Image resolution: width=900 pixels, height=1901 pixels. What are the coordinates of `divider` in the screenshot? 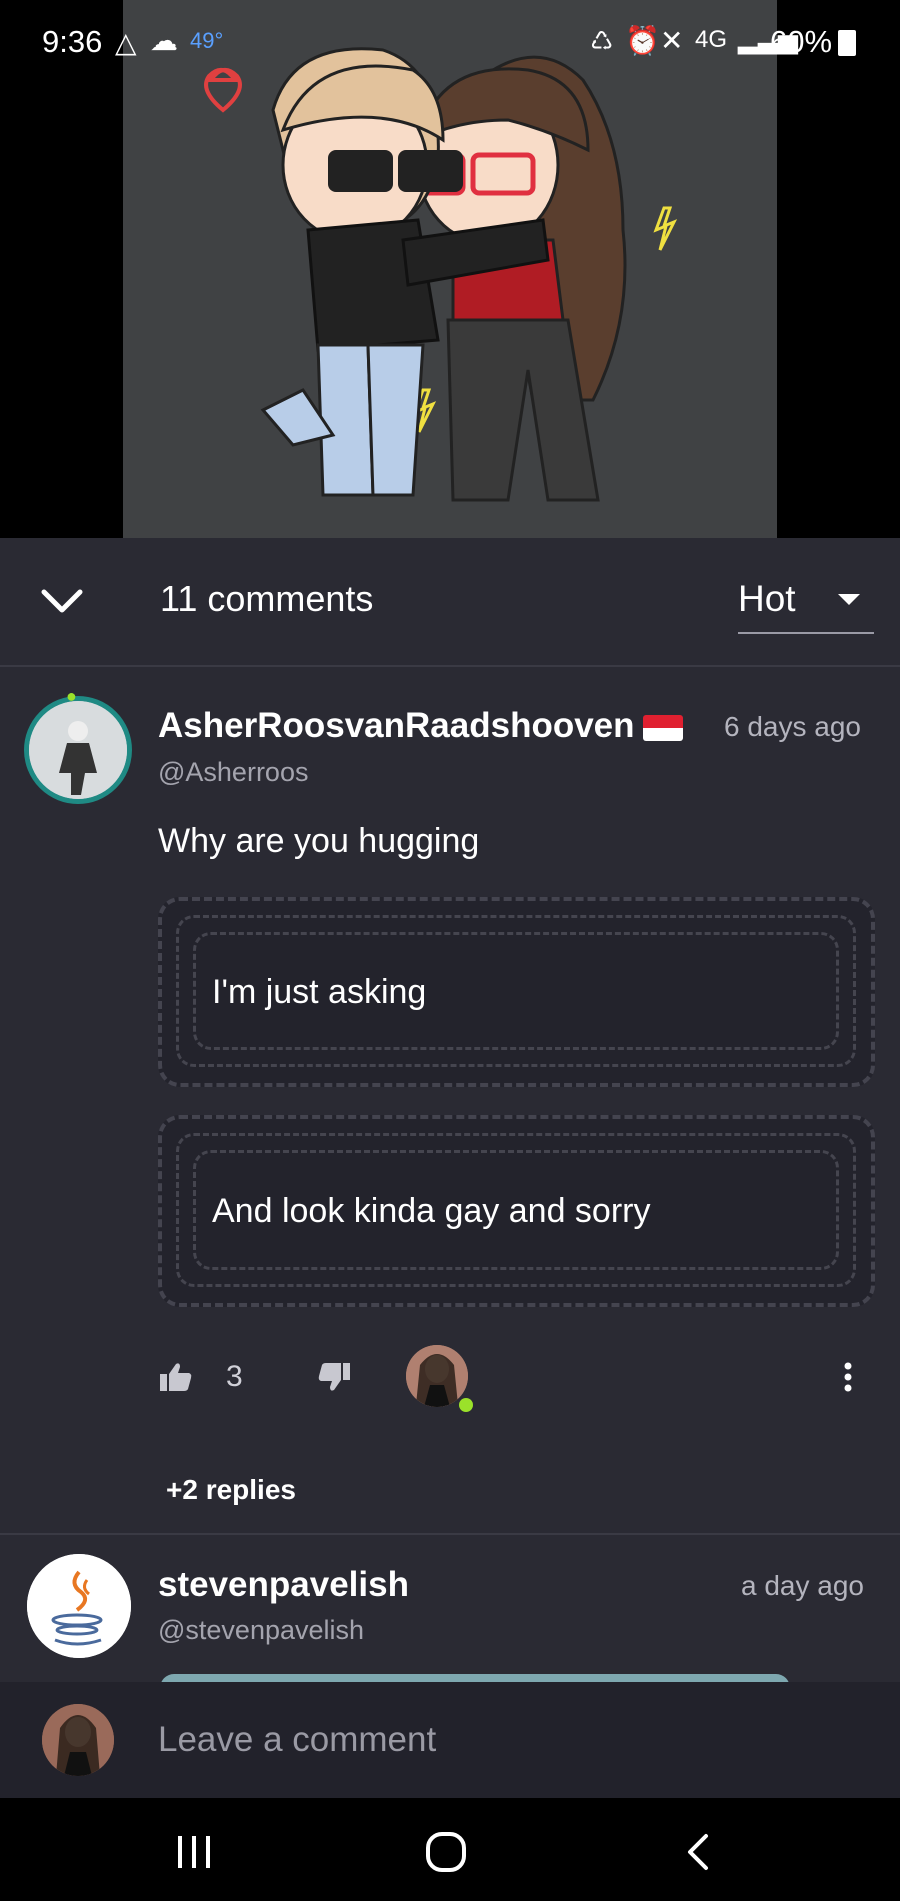 It's located at (450, 1534).